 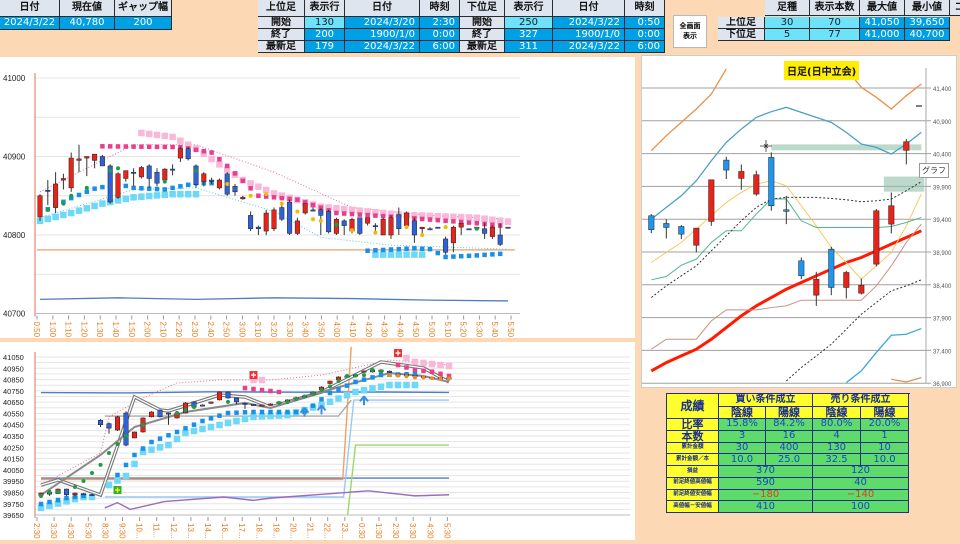 I want to click on results-value: 3, so click(x=742, y=436).